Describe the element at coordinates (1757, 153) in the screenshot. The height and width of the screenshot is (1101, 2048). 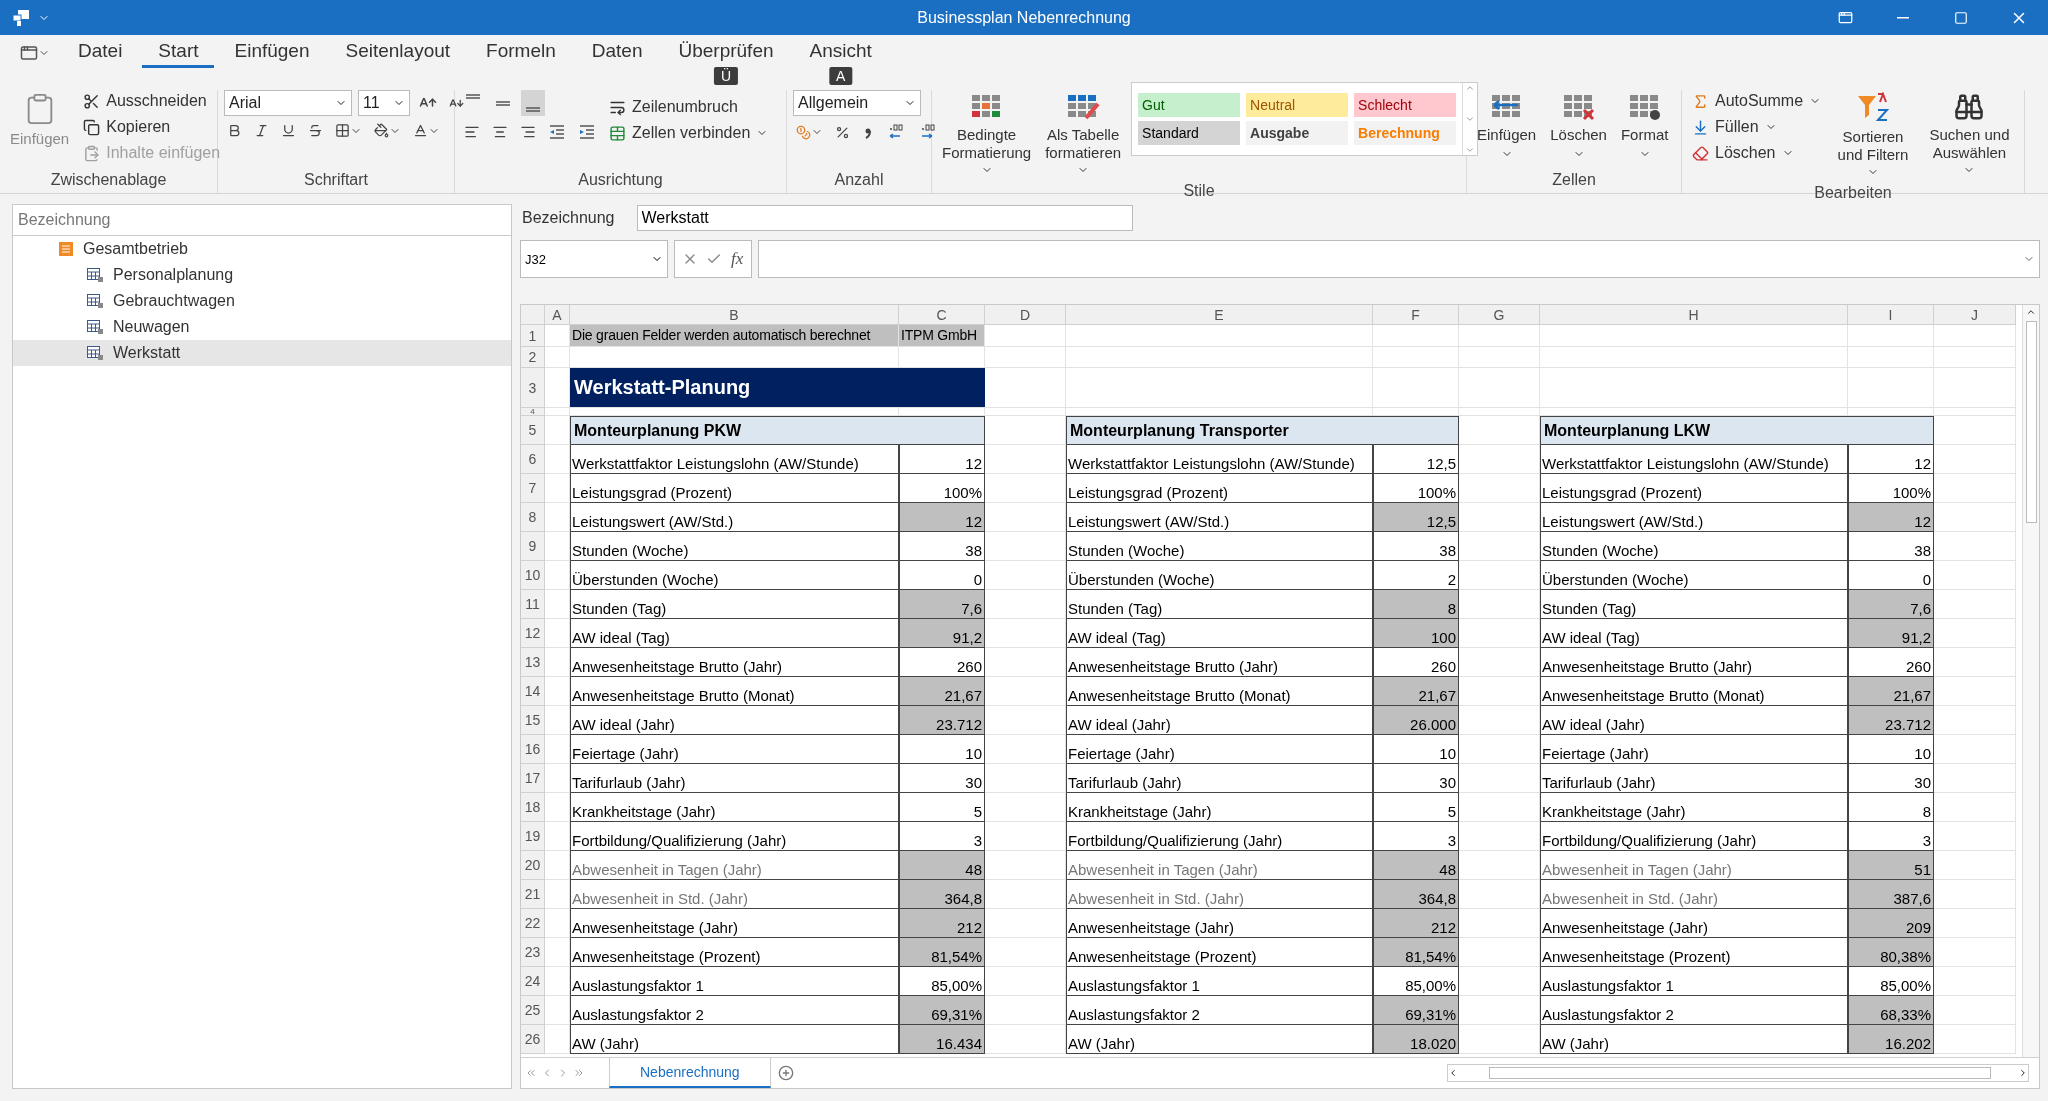
I see `editing-button: Löschen` at that location.